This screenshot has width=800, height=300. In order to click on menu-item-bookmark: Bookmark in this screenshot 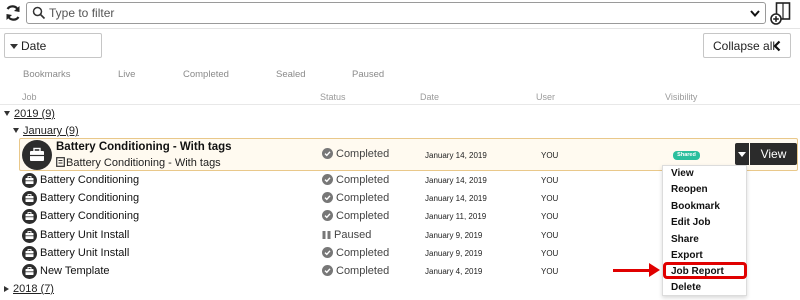, I will do `click(695, 206)`.